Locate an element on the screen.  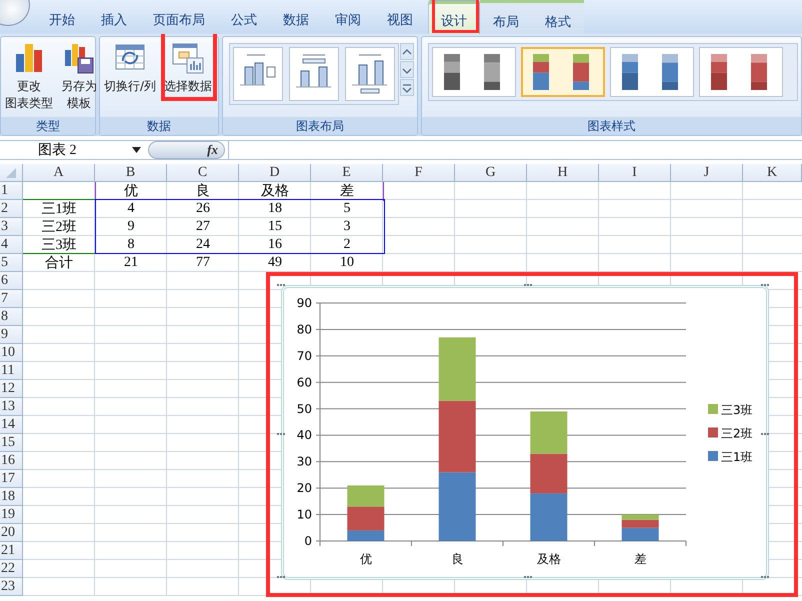
column-header: K is located at coordinates (772, 173).